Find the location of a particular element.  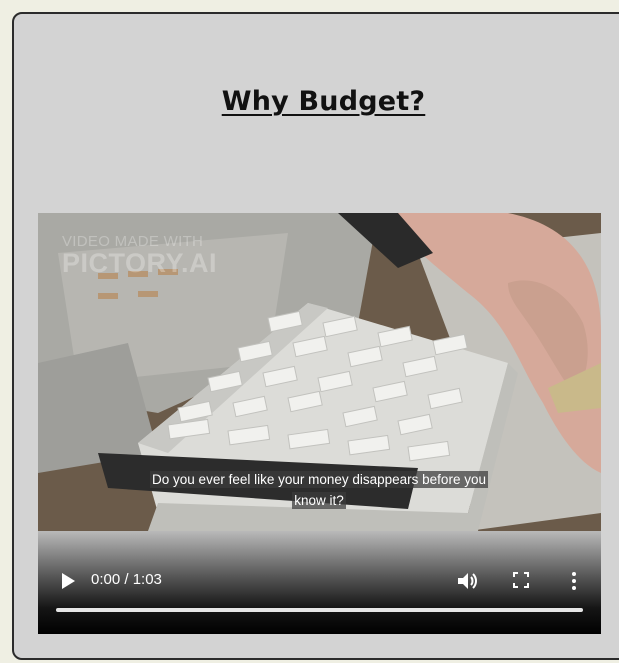

watermark: VIDEO MADE WITH PICTORY.AI is located at coordinates (139, 256).